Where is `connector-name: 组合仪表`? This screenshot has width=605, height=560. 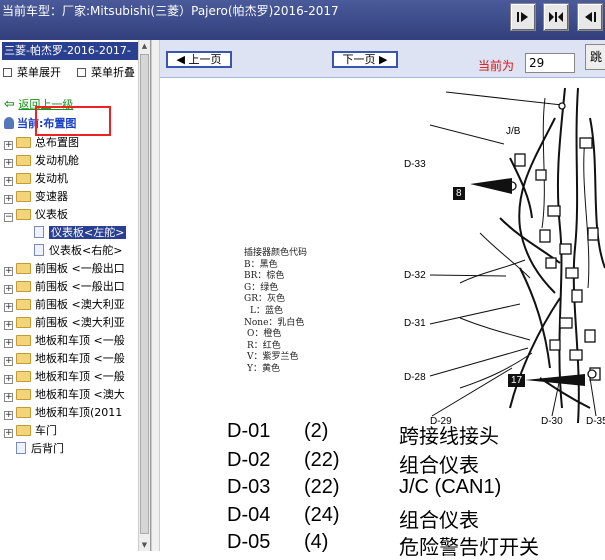 connector-name: 组合仪表 is located at coordinates (439, 521).